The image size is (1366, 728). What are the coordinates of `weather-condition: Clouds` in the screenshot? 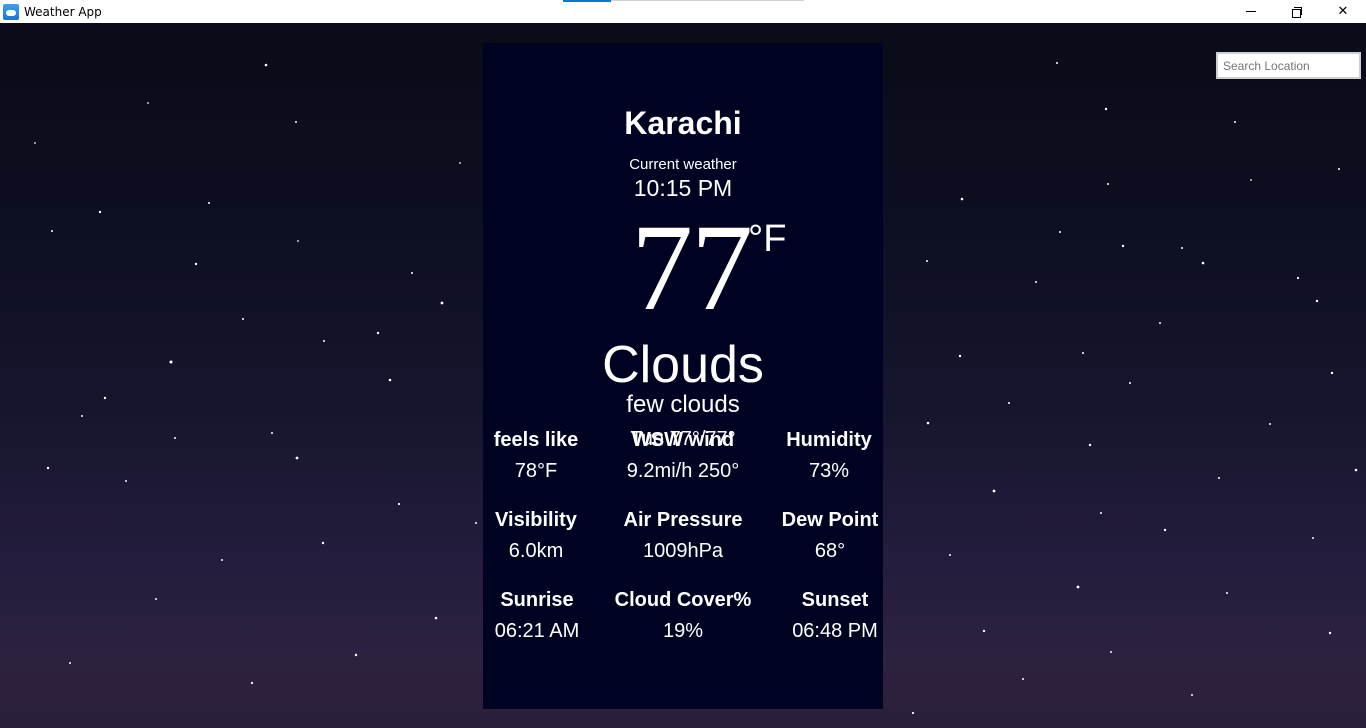 It's located at (683, 365).